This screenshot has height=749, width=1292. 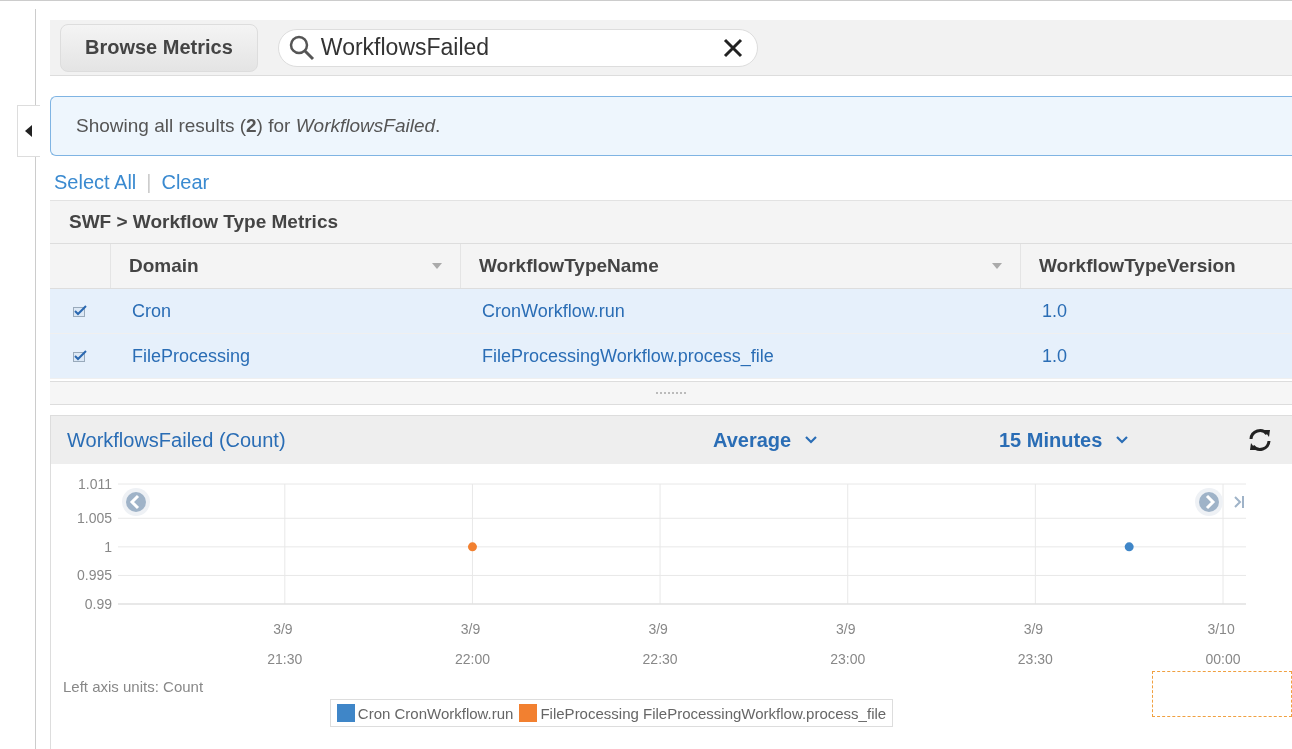 I want to click on table-row: FileProcessing FileProcessingWorkflow.process_file 1.0, so click(x=671, y=356).